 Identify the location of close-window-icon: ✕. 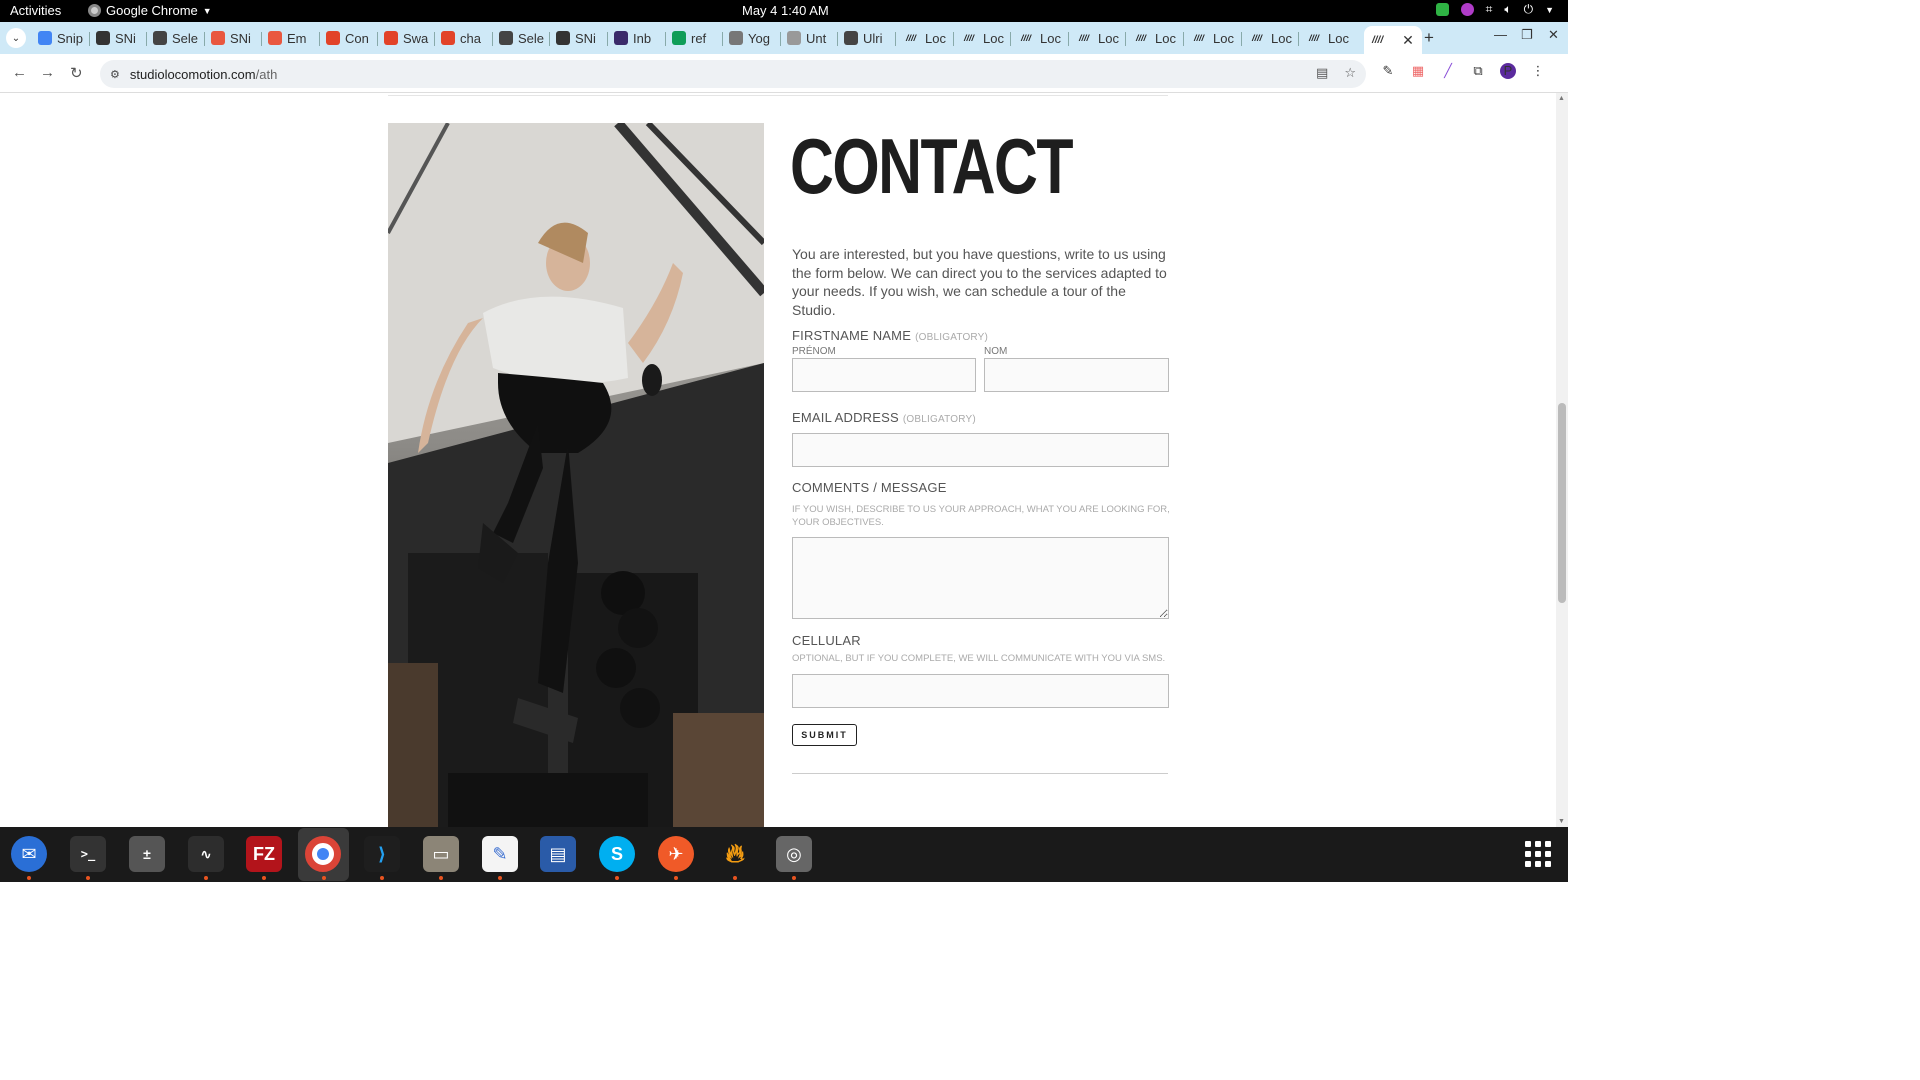
(1553, 35).